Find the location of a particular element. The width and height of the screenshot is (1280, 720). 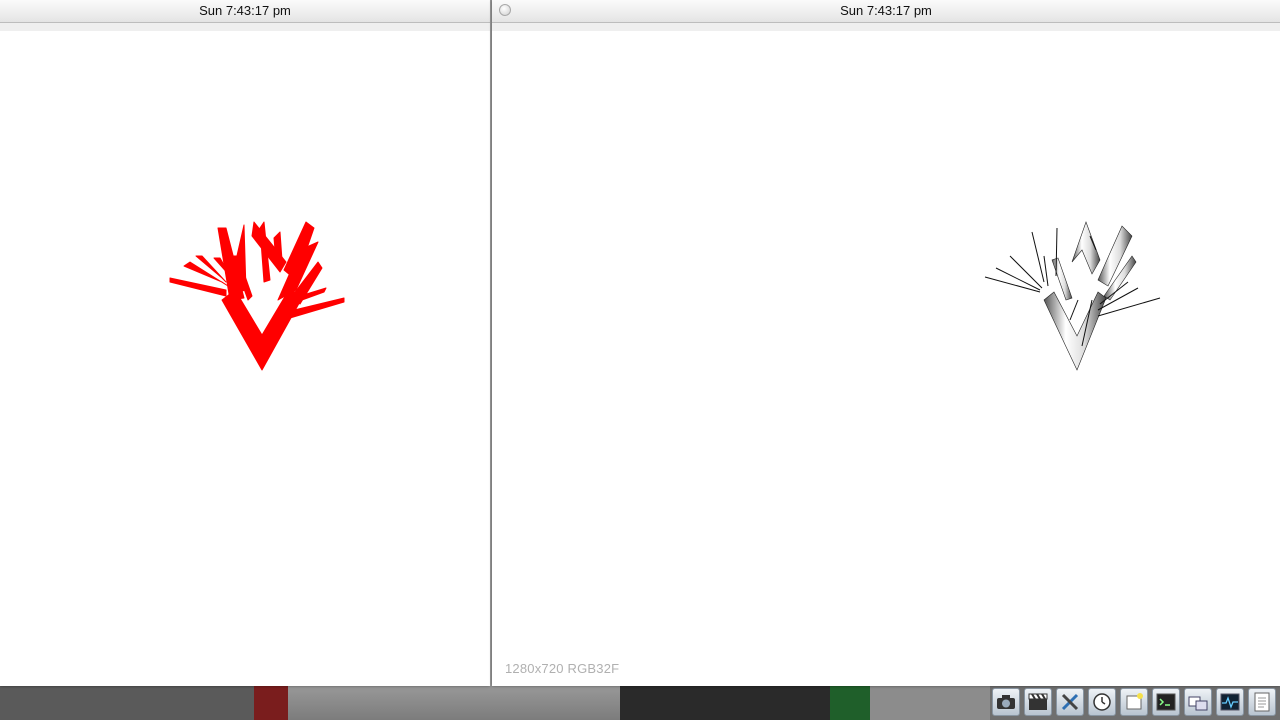

camera-icon is located at coordinates (1006, 702).